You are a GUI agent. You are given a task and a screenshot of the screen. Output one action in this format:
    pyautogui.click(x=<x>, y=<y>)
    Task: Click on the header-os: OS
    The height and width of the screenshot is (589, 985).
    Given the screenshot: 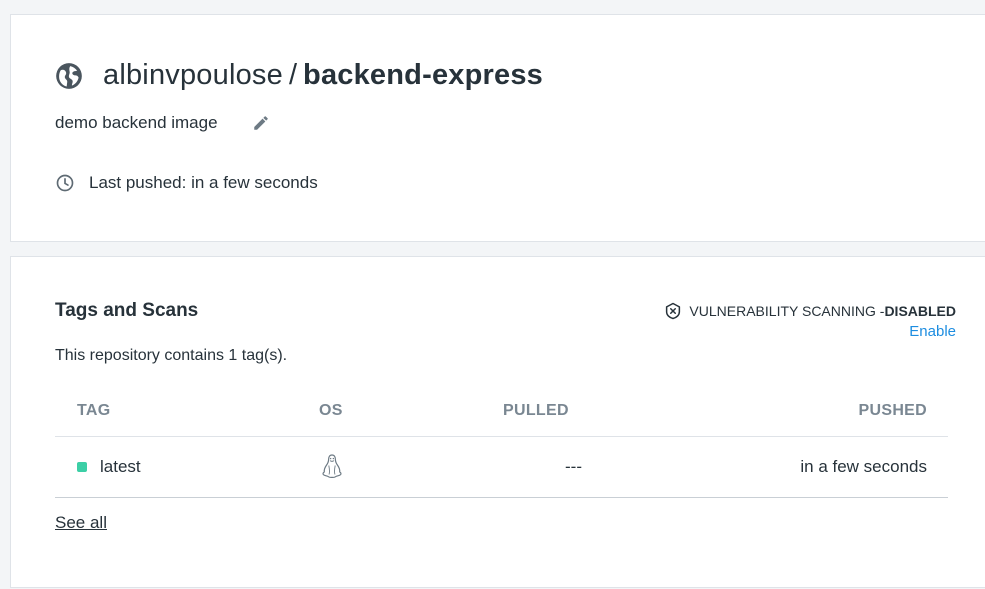 What is the action you would take?
    pyautogui.click(x=331, y=410)
    